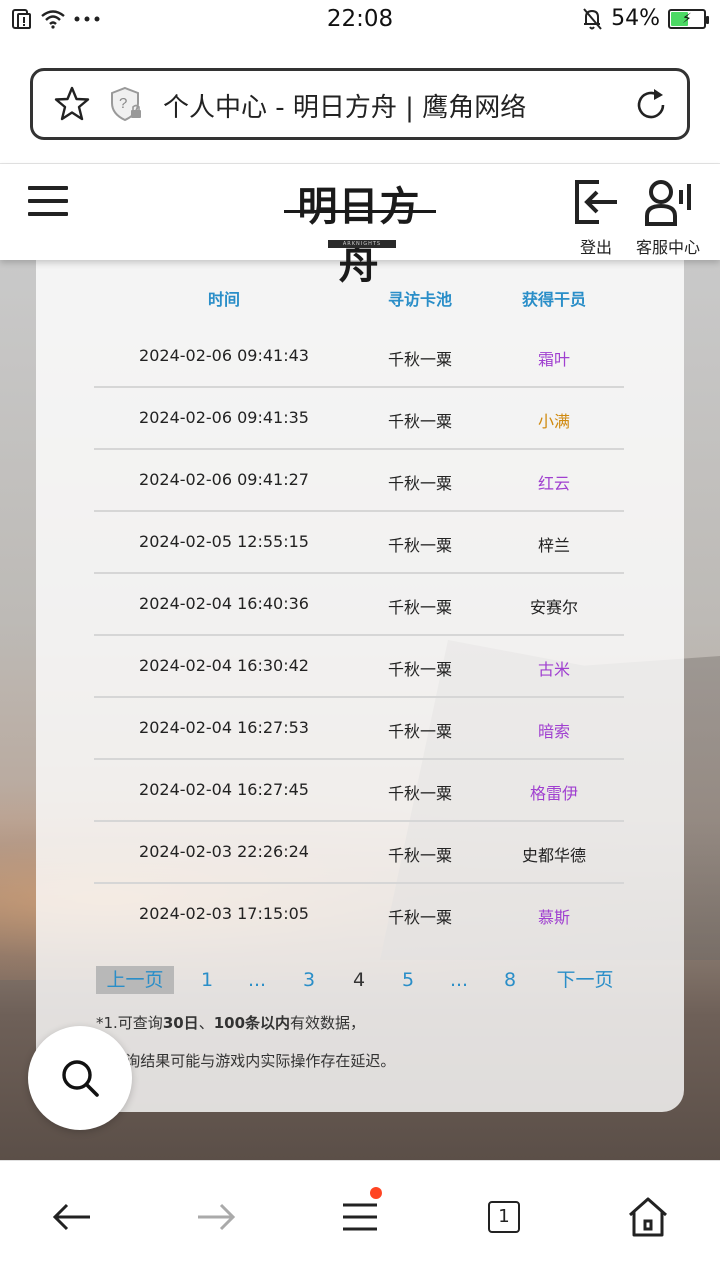 This screenshot has width=720, height=1280. I want to click on row-time: 2024-02-04 16:27:53, so click(224, 727).